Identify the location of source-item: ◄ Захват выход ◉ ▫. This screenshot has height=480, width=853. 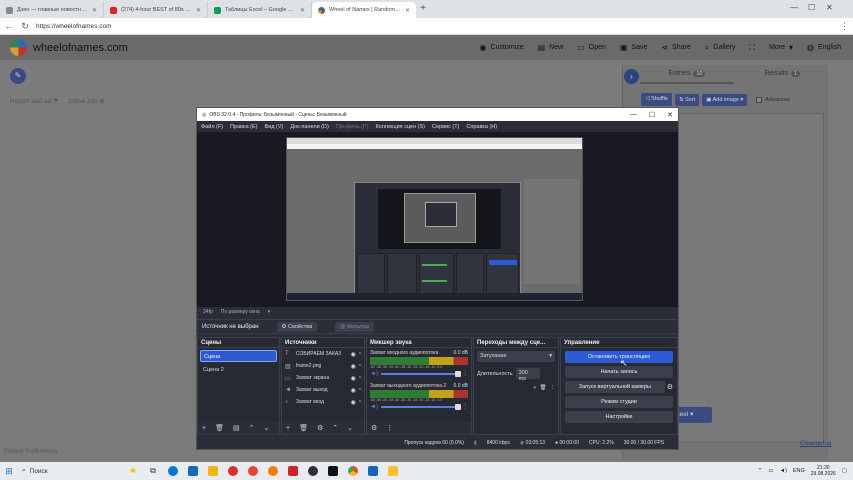
(323, 390).